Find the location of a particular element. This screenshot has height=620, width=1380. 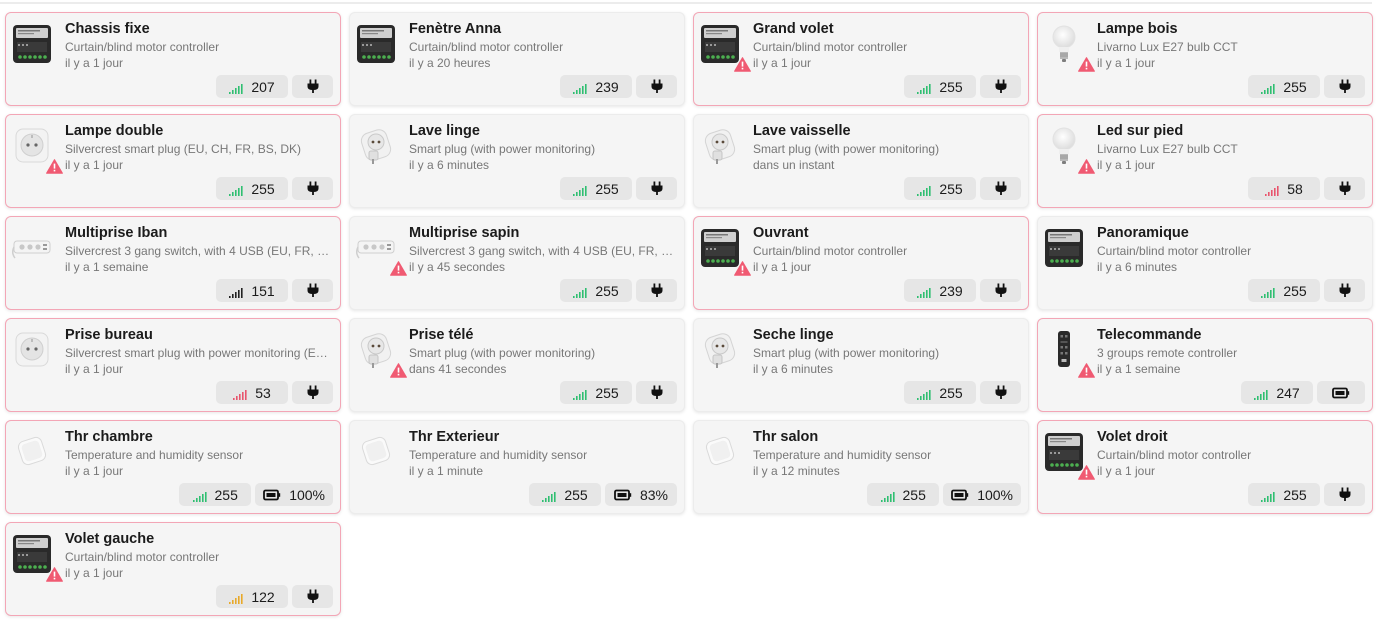

link-quality-badge: 247 is located at coordinates (1277, 392).